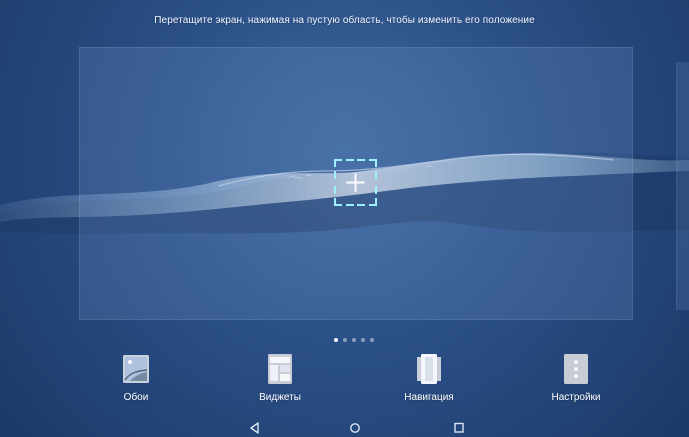  I want to click on widgets-label: Виджеты, so click(280, 397).